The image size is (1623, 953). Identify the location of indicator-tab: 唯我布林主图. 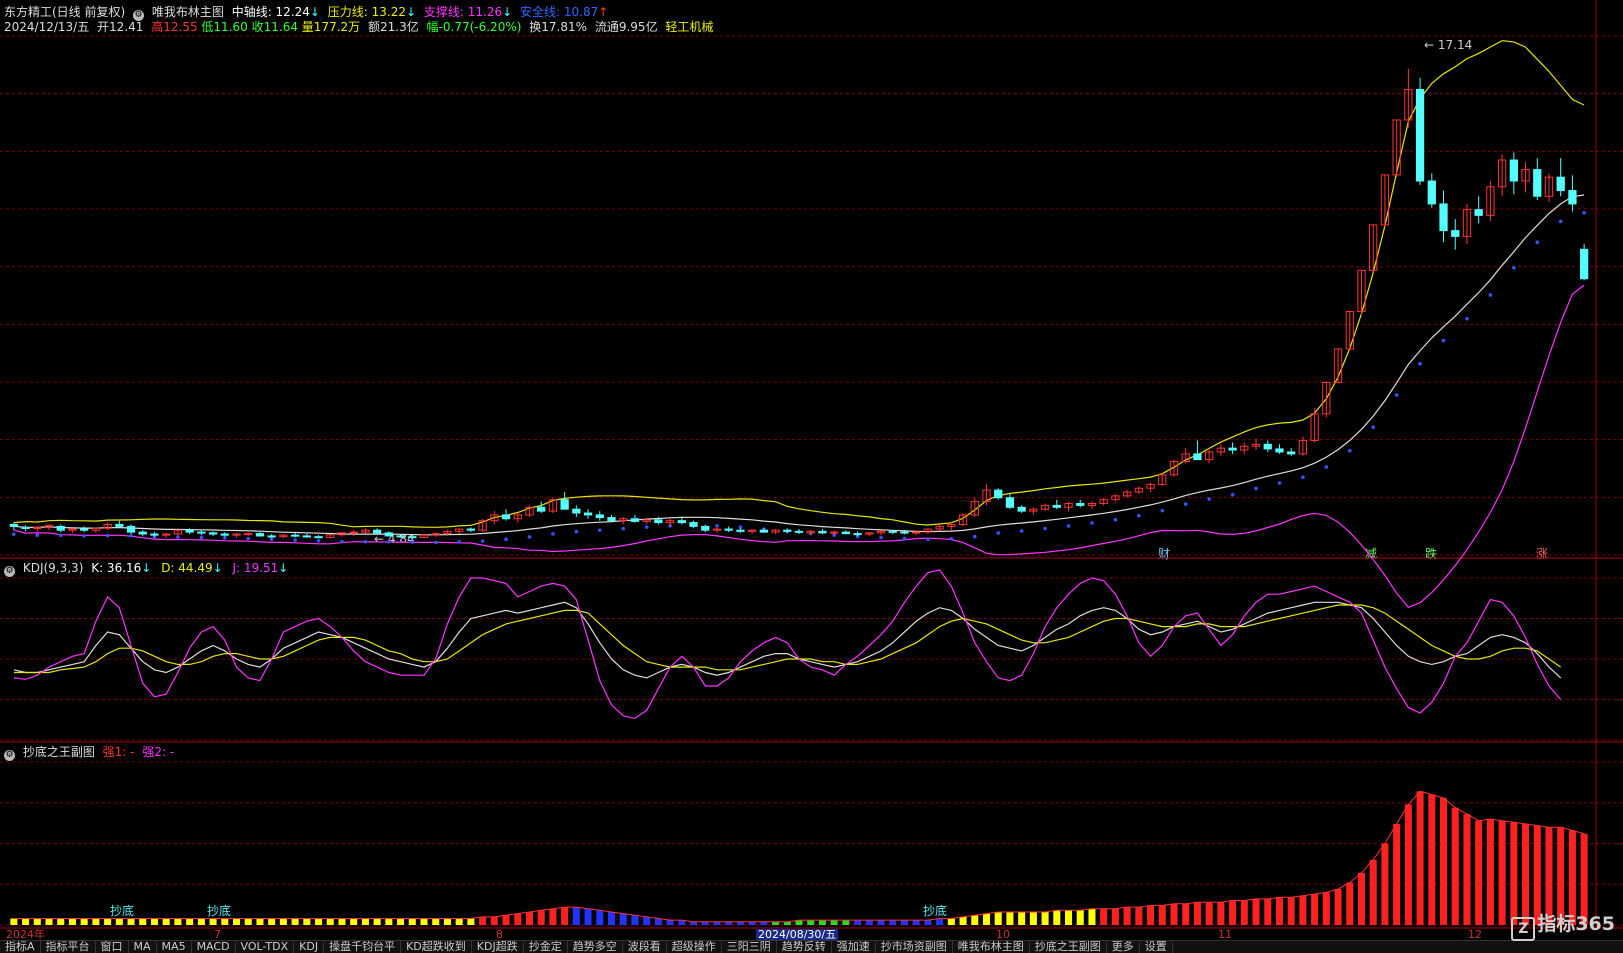
(991, 947).